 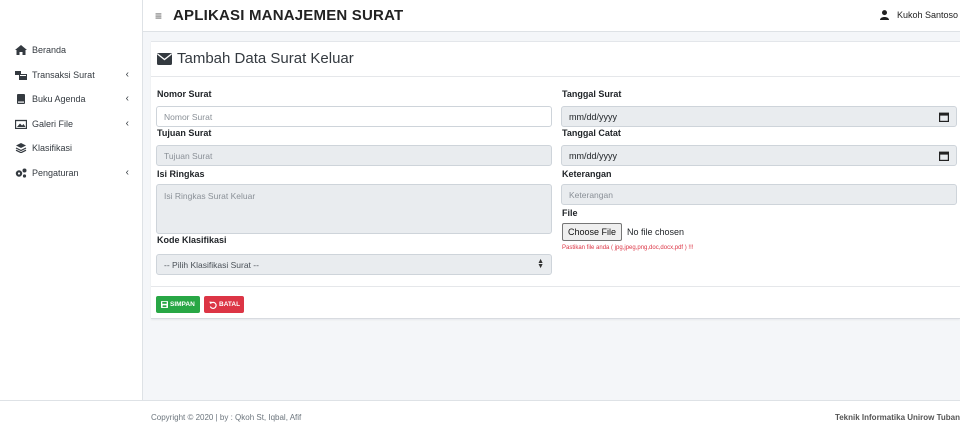 I want to click on nomor-surat-label: Nomor Surat, so click(x=184, y=94).